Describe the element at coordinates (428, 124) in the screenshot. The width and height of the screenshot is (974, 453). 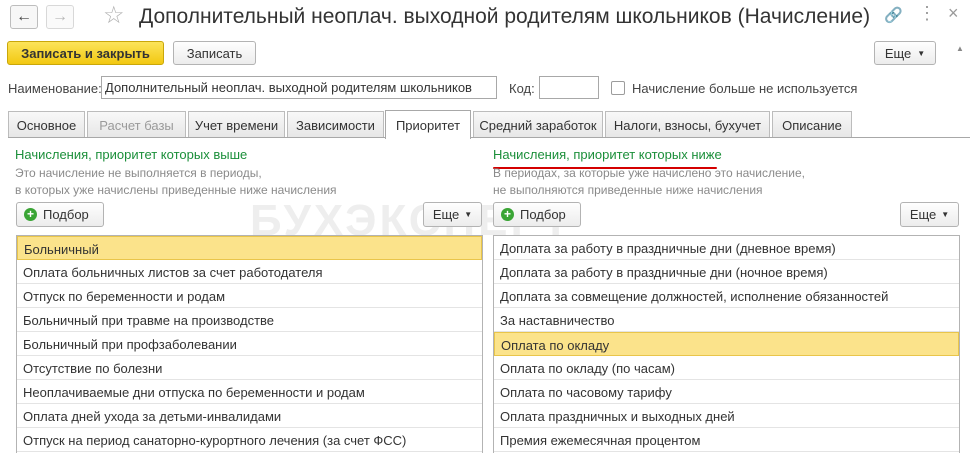
I see `tab-priority: Приоритет` at that location.